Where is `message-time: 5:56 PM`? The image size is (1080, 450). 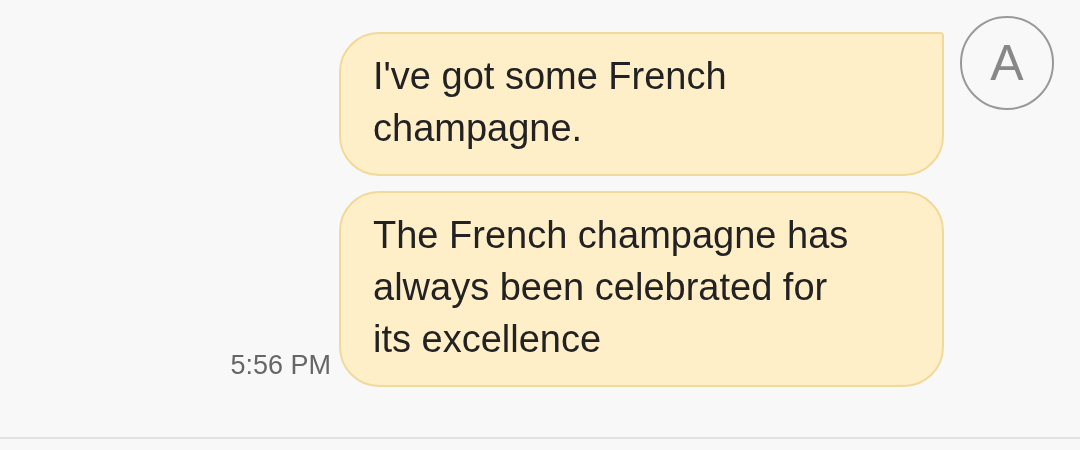 message-time: 5:56 PM is located at coordinates (280, 366).